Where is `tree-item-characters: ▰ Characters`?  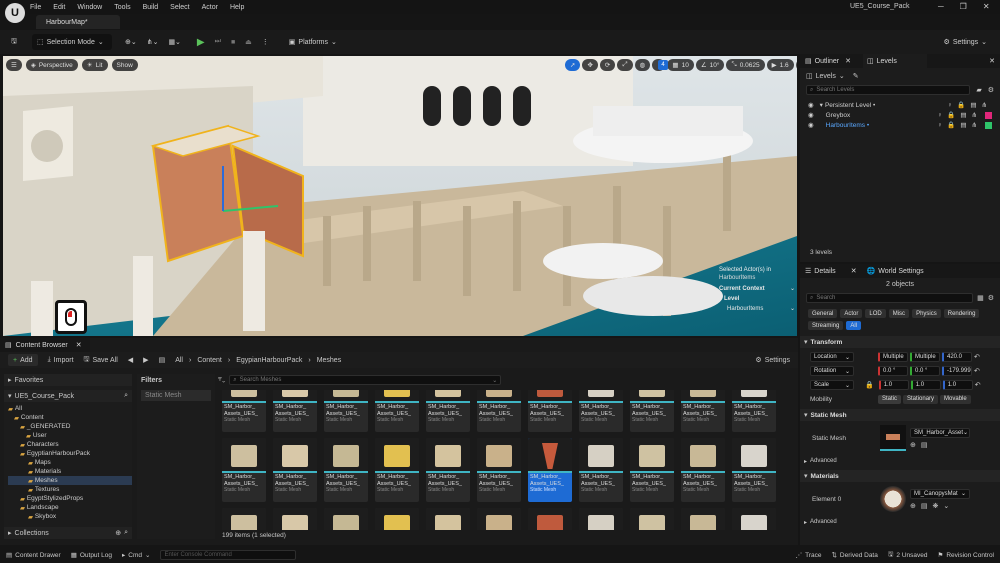
tree-item-characters: ▰ Characters is located at coordinates (70, 444).